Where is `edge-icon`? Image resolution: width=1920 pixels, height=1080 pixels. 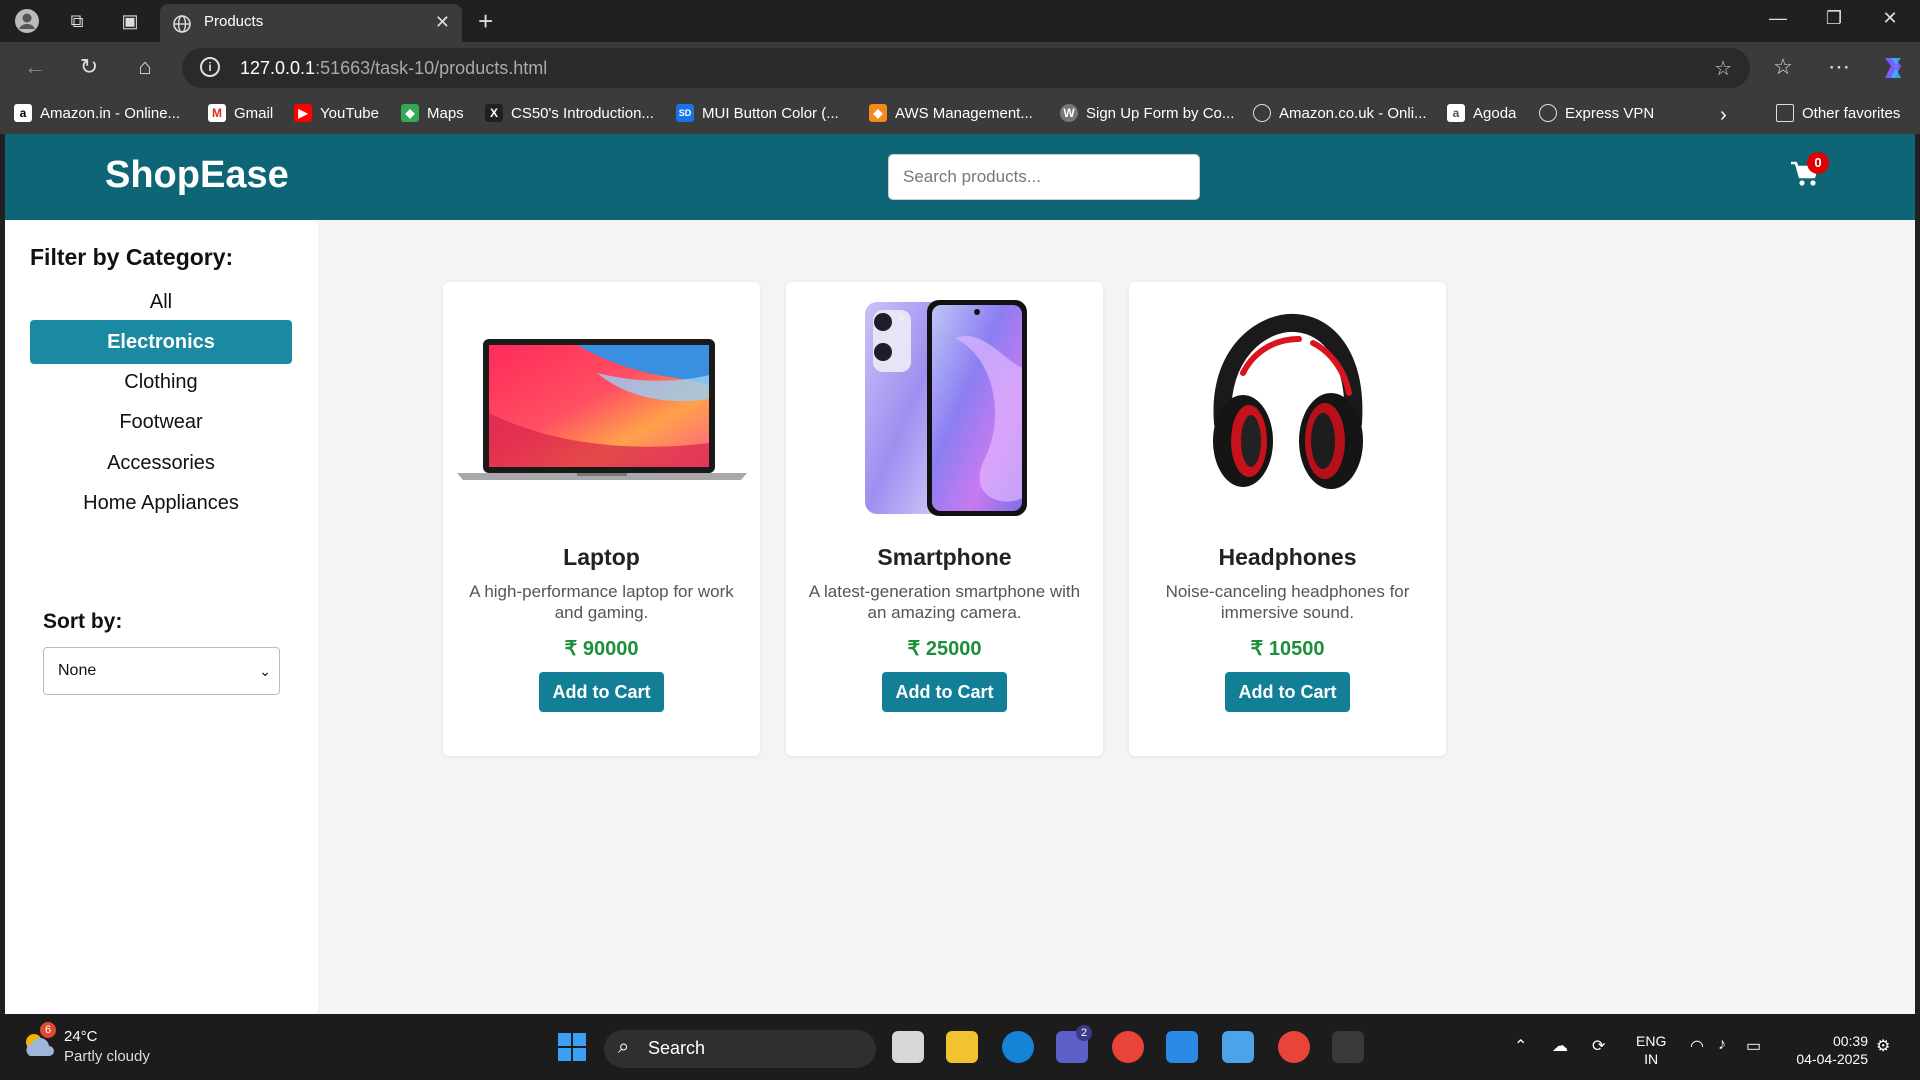
edge-icon is located at coordinates (1018, 1047).